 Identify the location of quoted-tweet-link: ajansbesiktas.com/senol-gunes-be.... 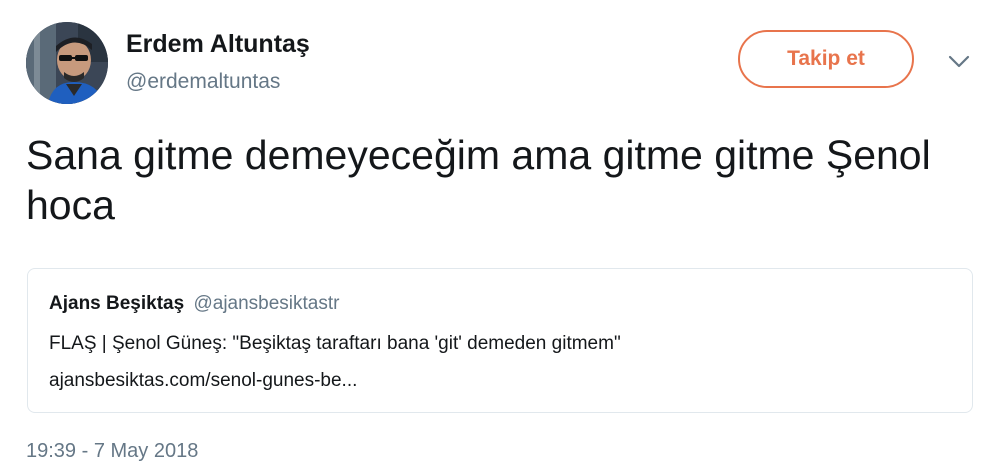
(203, 381).